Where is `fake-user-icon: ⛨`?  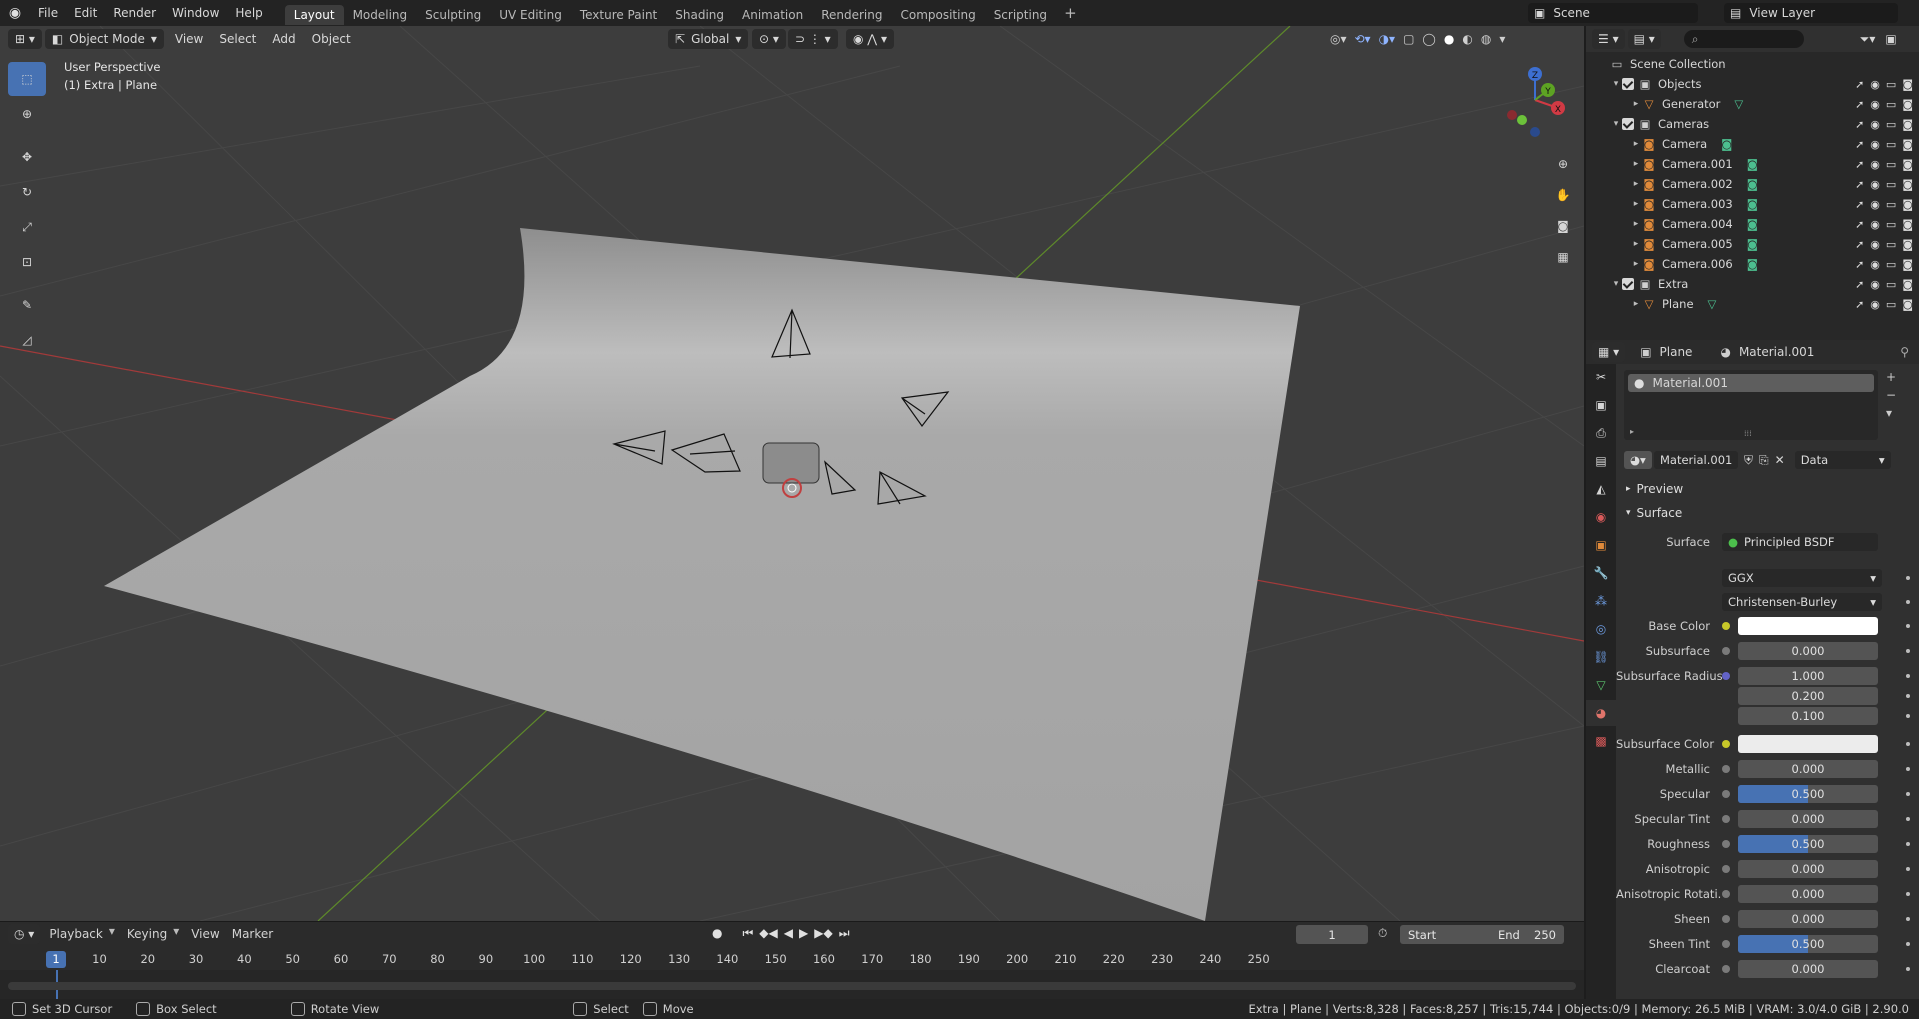 fake-user-icon: ⛨ is located at coordinates (1748, 460).